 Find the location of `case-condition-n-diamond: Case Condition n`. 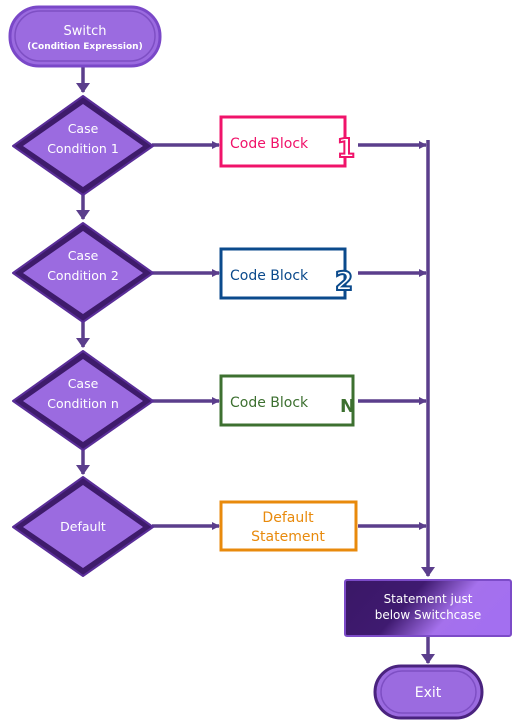

case-condition-n-diamond: Case Condition n is located at coordinates (83, 400).